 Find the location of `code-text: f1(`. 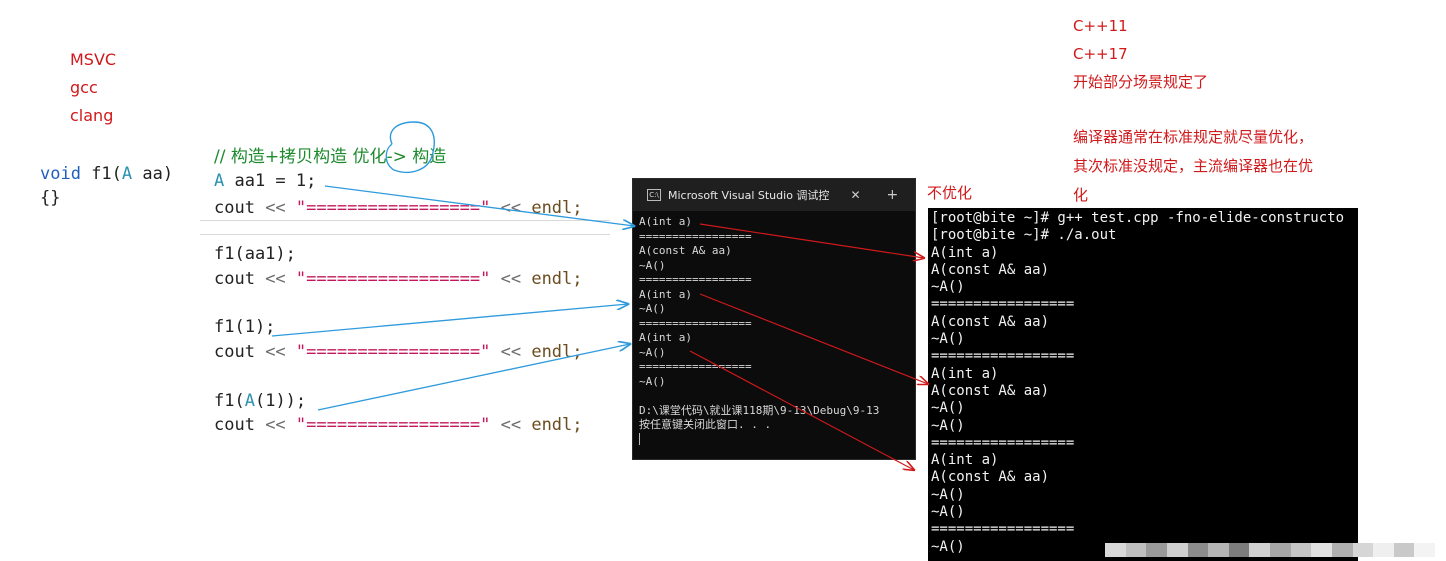

code-text: f1( is located at coordinates (229, 401).